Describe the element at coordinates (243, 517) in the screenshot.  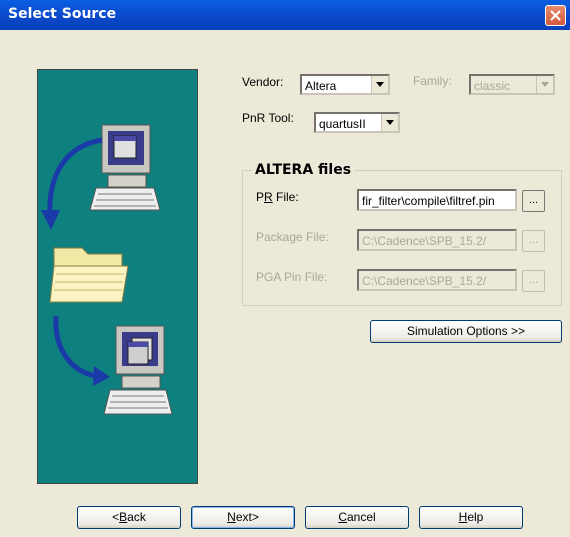
I see `next-button: Next>` at that location.